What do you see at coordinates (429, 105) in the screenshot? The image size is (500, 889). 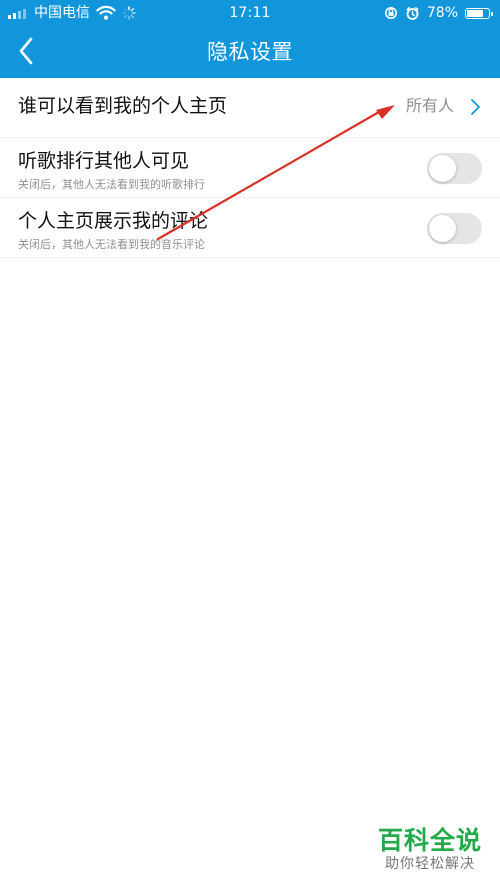 I see `profile-visibility-value: 所有人` at bounding box center [429, 105].